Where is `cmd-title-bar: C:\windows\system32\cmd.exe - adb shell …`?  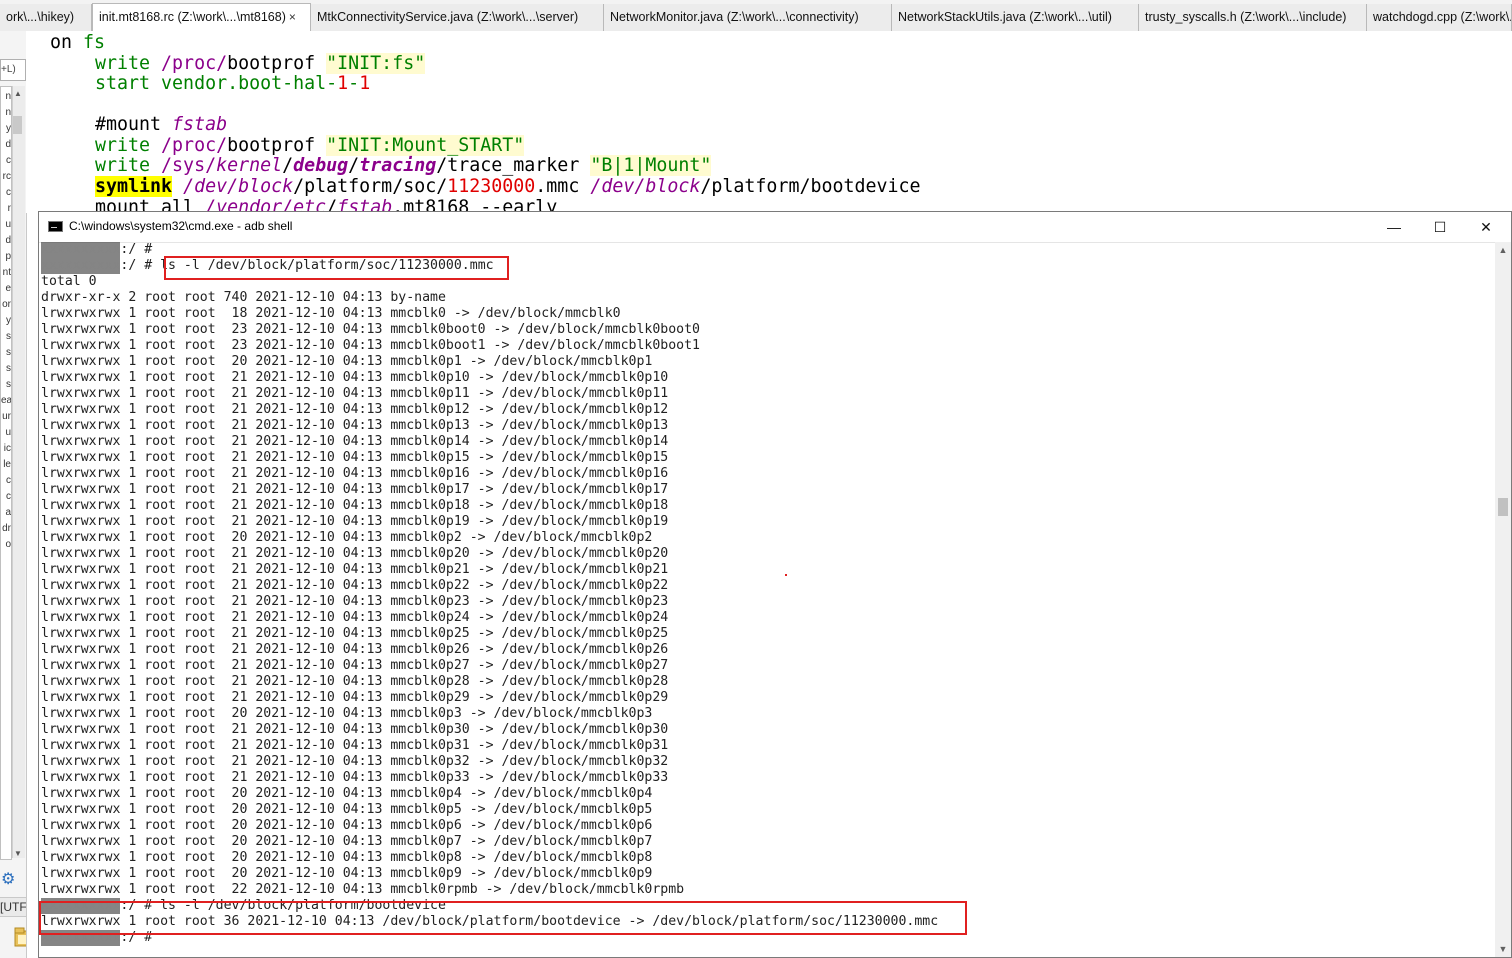
cmd-title-bar: C:\windows\system32\cmd.exe - adb shell … is located at coordinates (775, 227).